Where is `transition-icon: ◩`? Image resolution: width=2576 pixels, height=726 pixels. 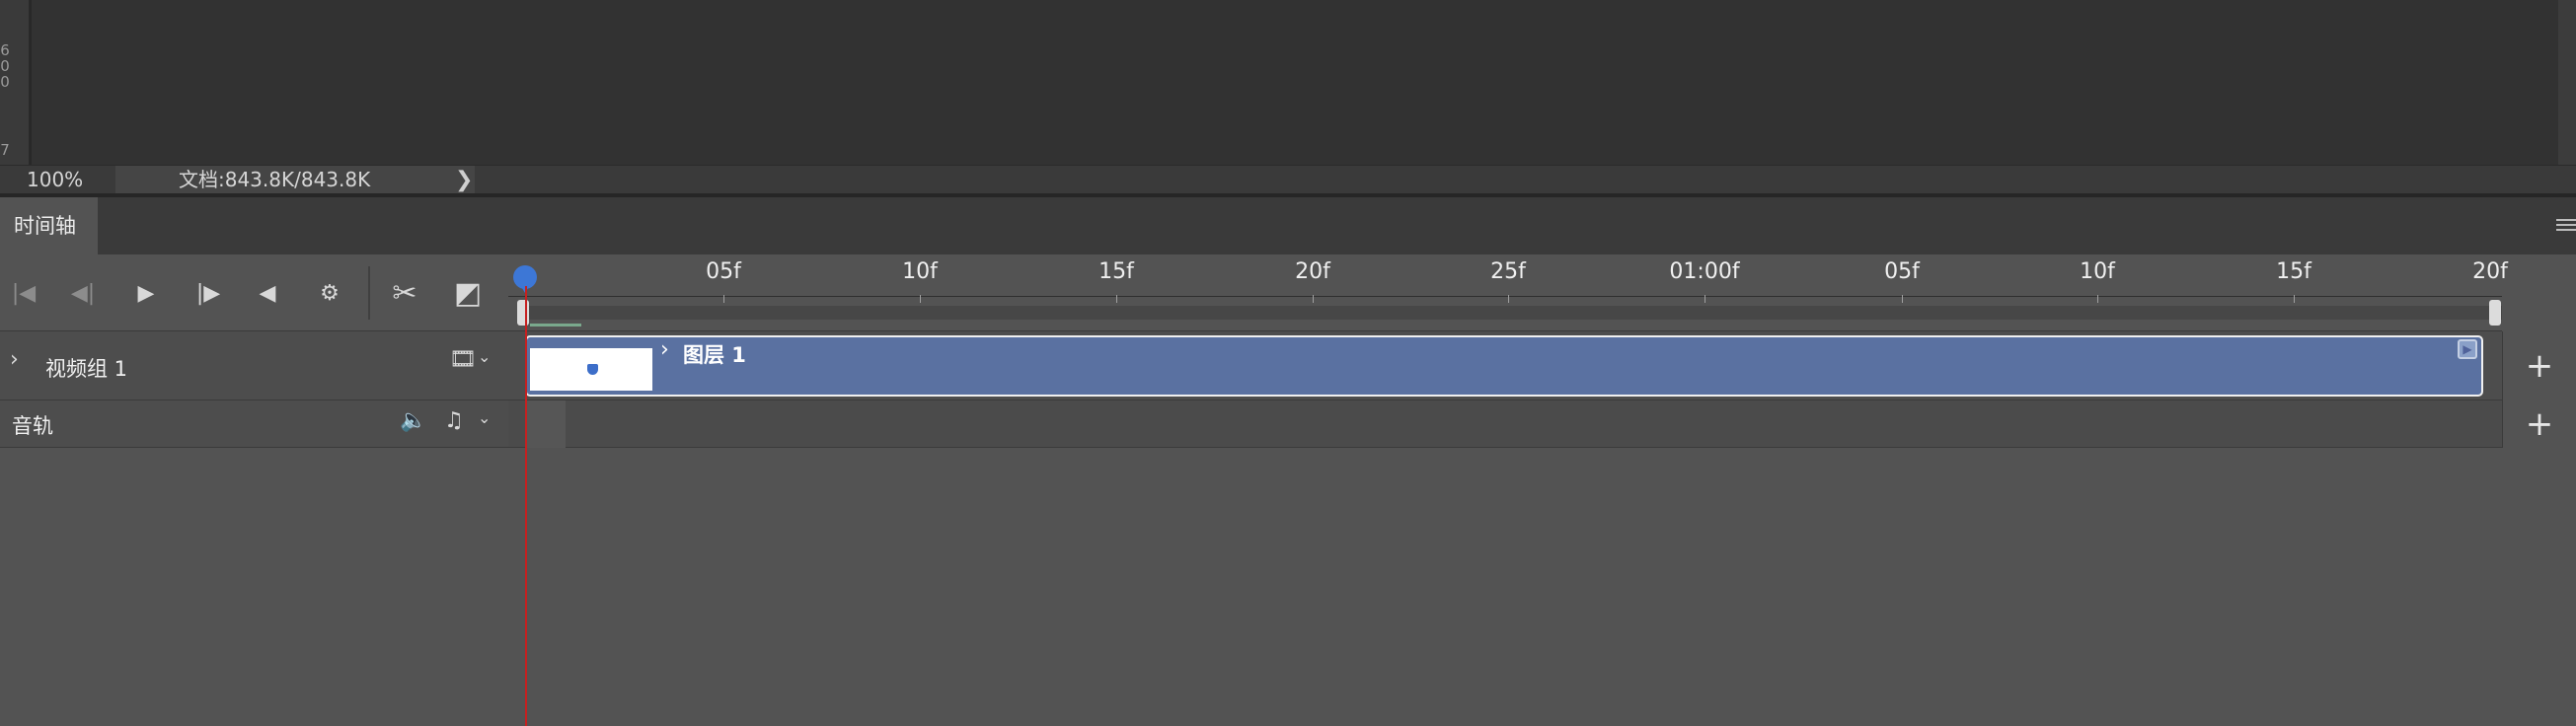
transition-icon: ◩ is located at coordinates (468, 293).